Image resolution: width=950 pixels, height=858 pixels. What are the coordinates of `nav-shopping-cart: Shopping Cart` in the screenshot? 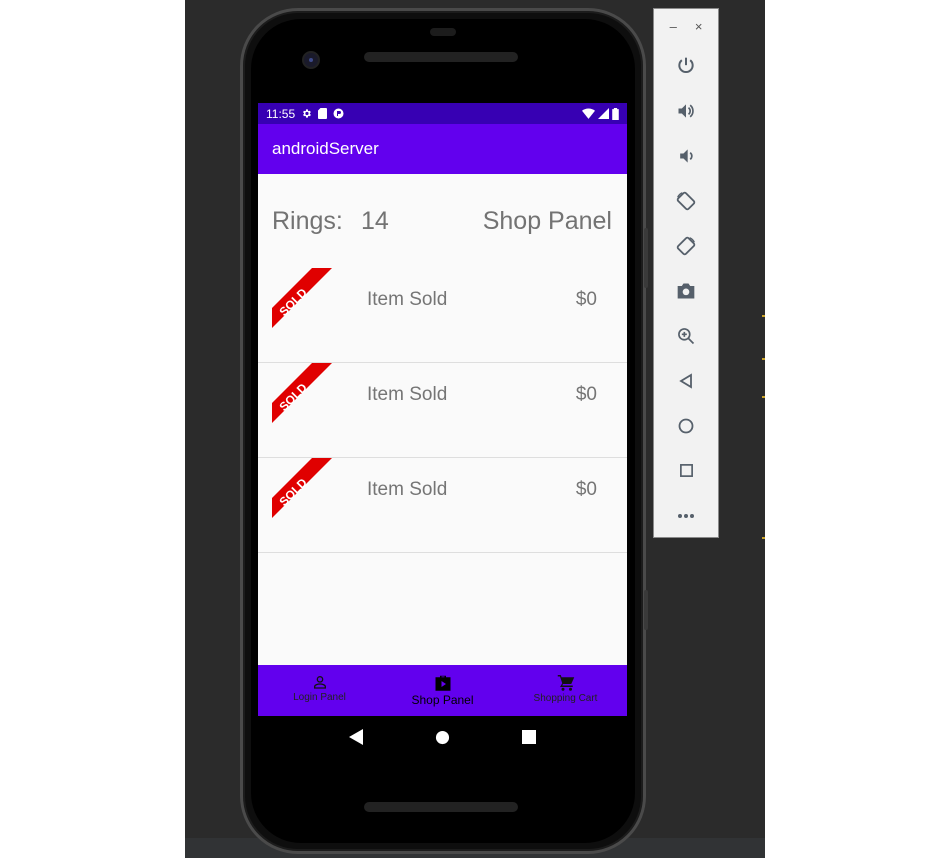 It's located at (565, 690).